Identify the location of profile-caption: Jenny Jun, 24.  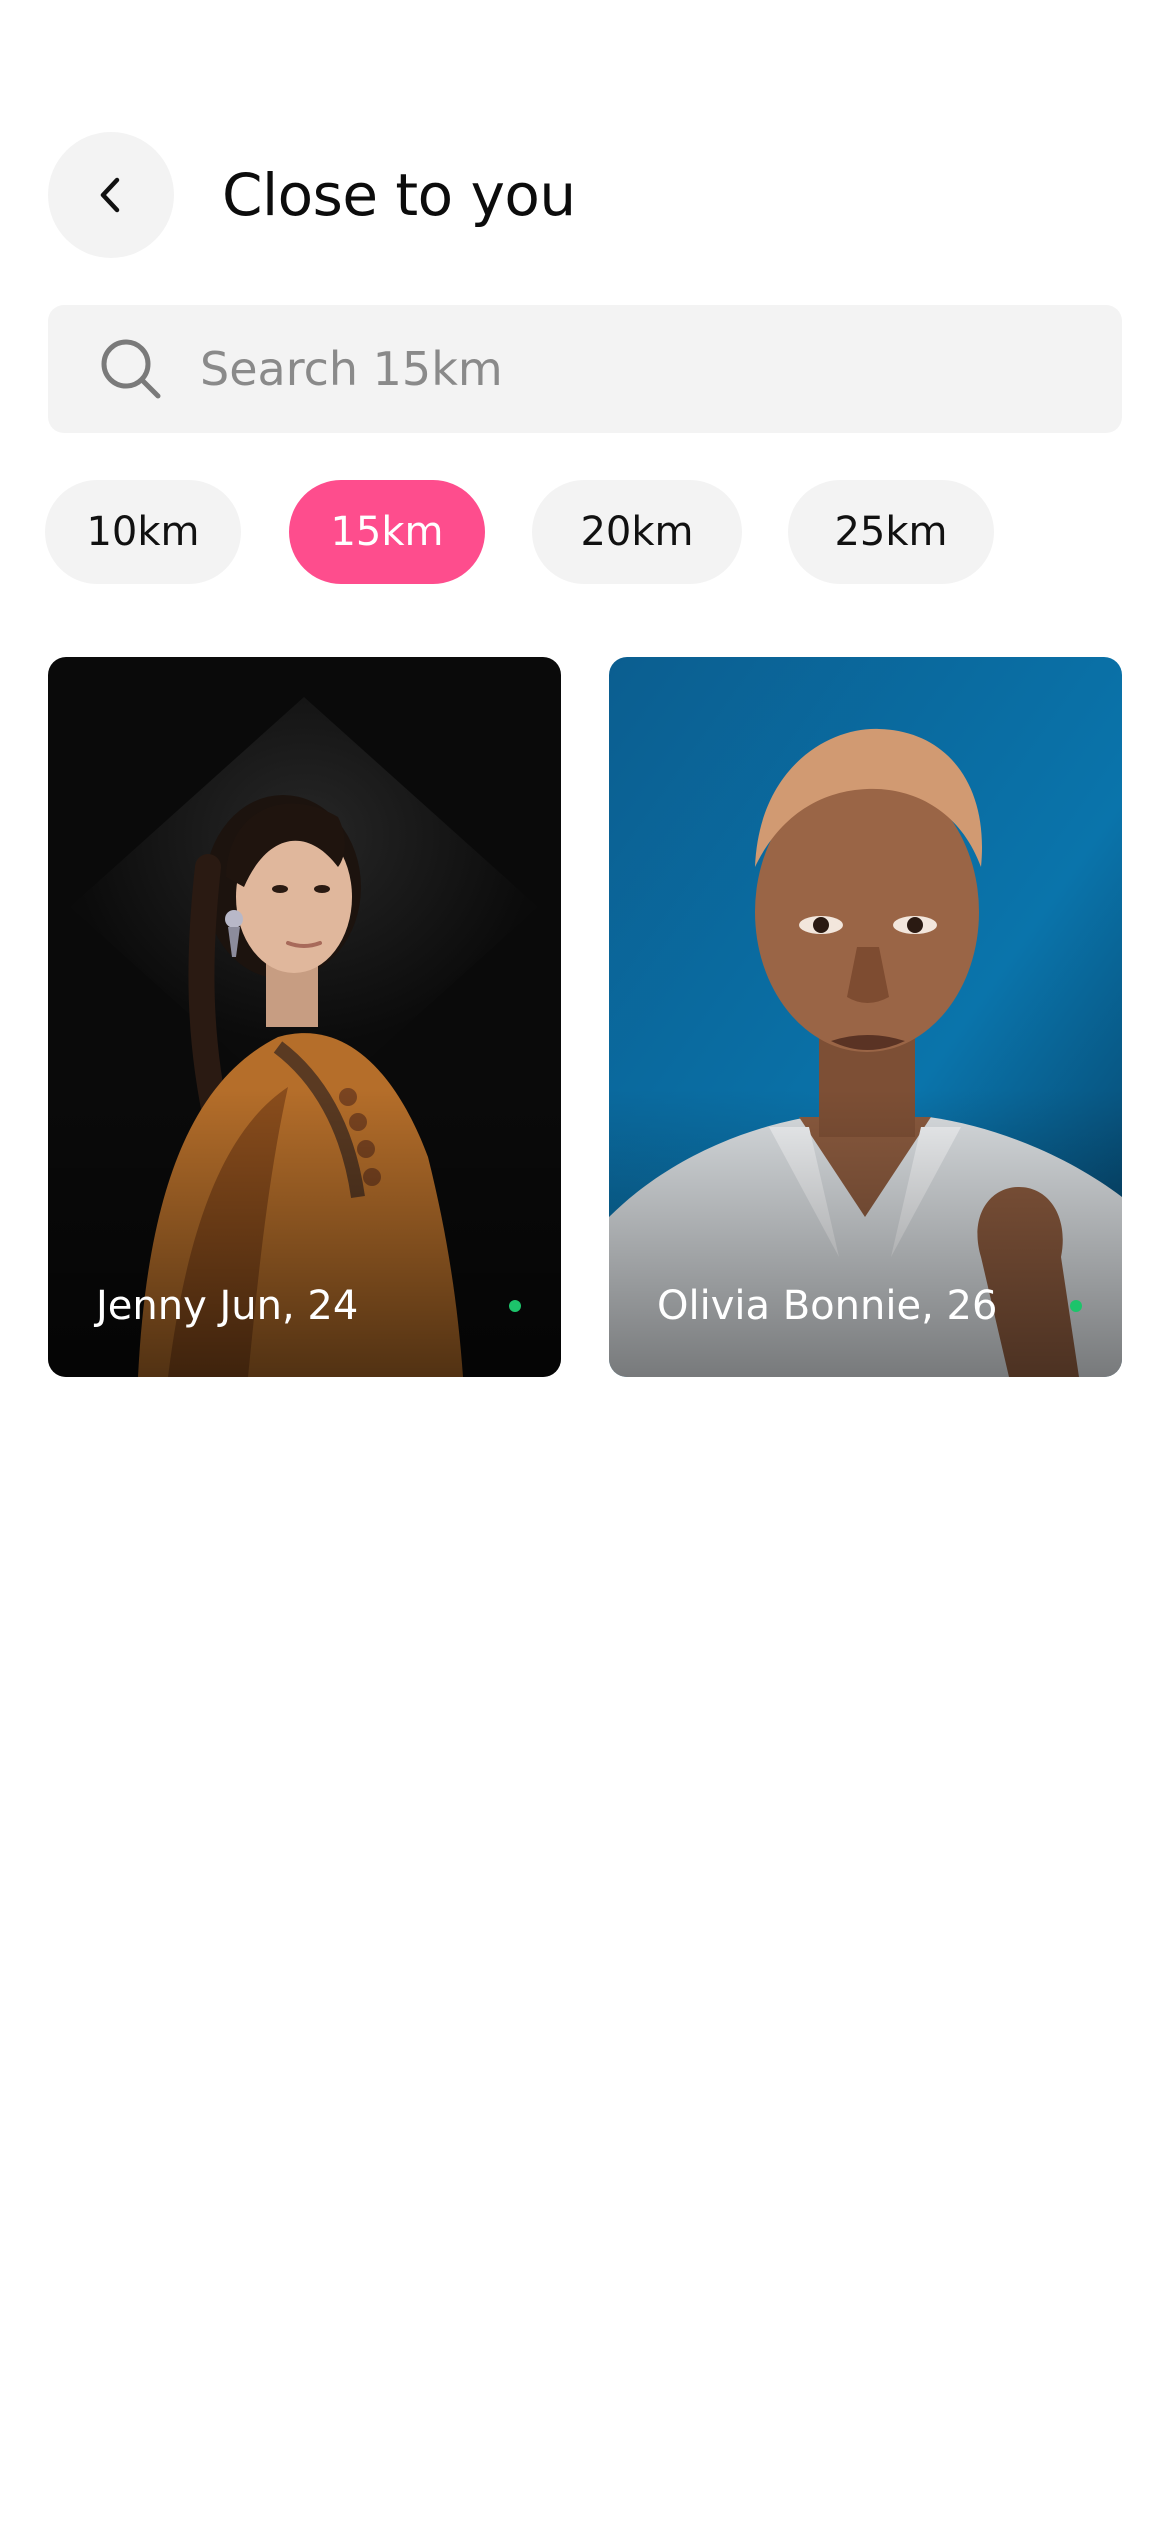
(308, 1306).